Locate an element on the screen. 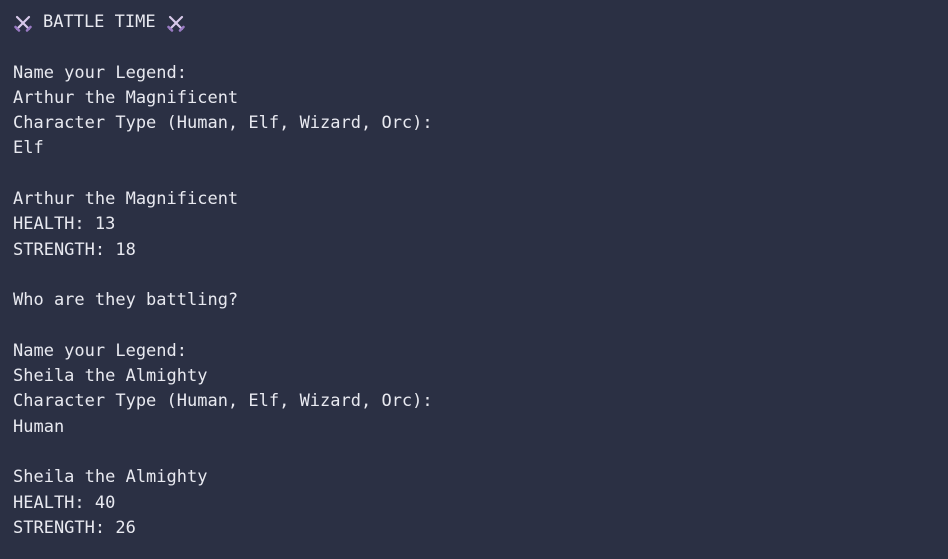  character2-strength: STRENGTH: 26 is located at coordinates (74, 527).